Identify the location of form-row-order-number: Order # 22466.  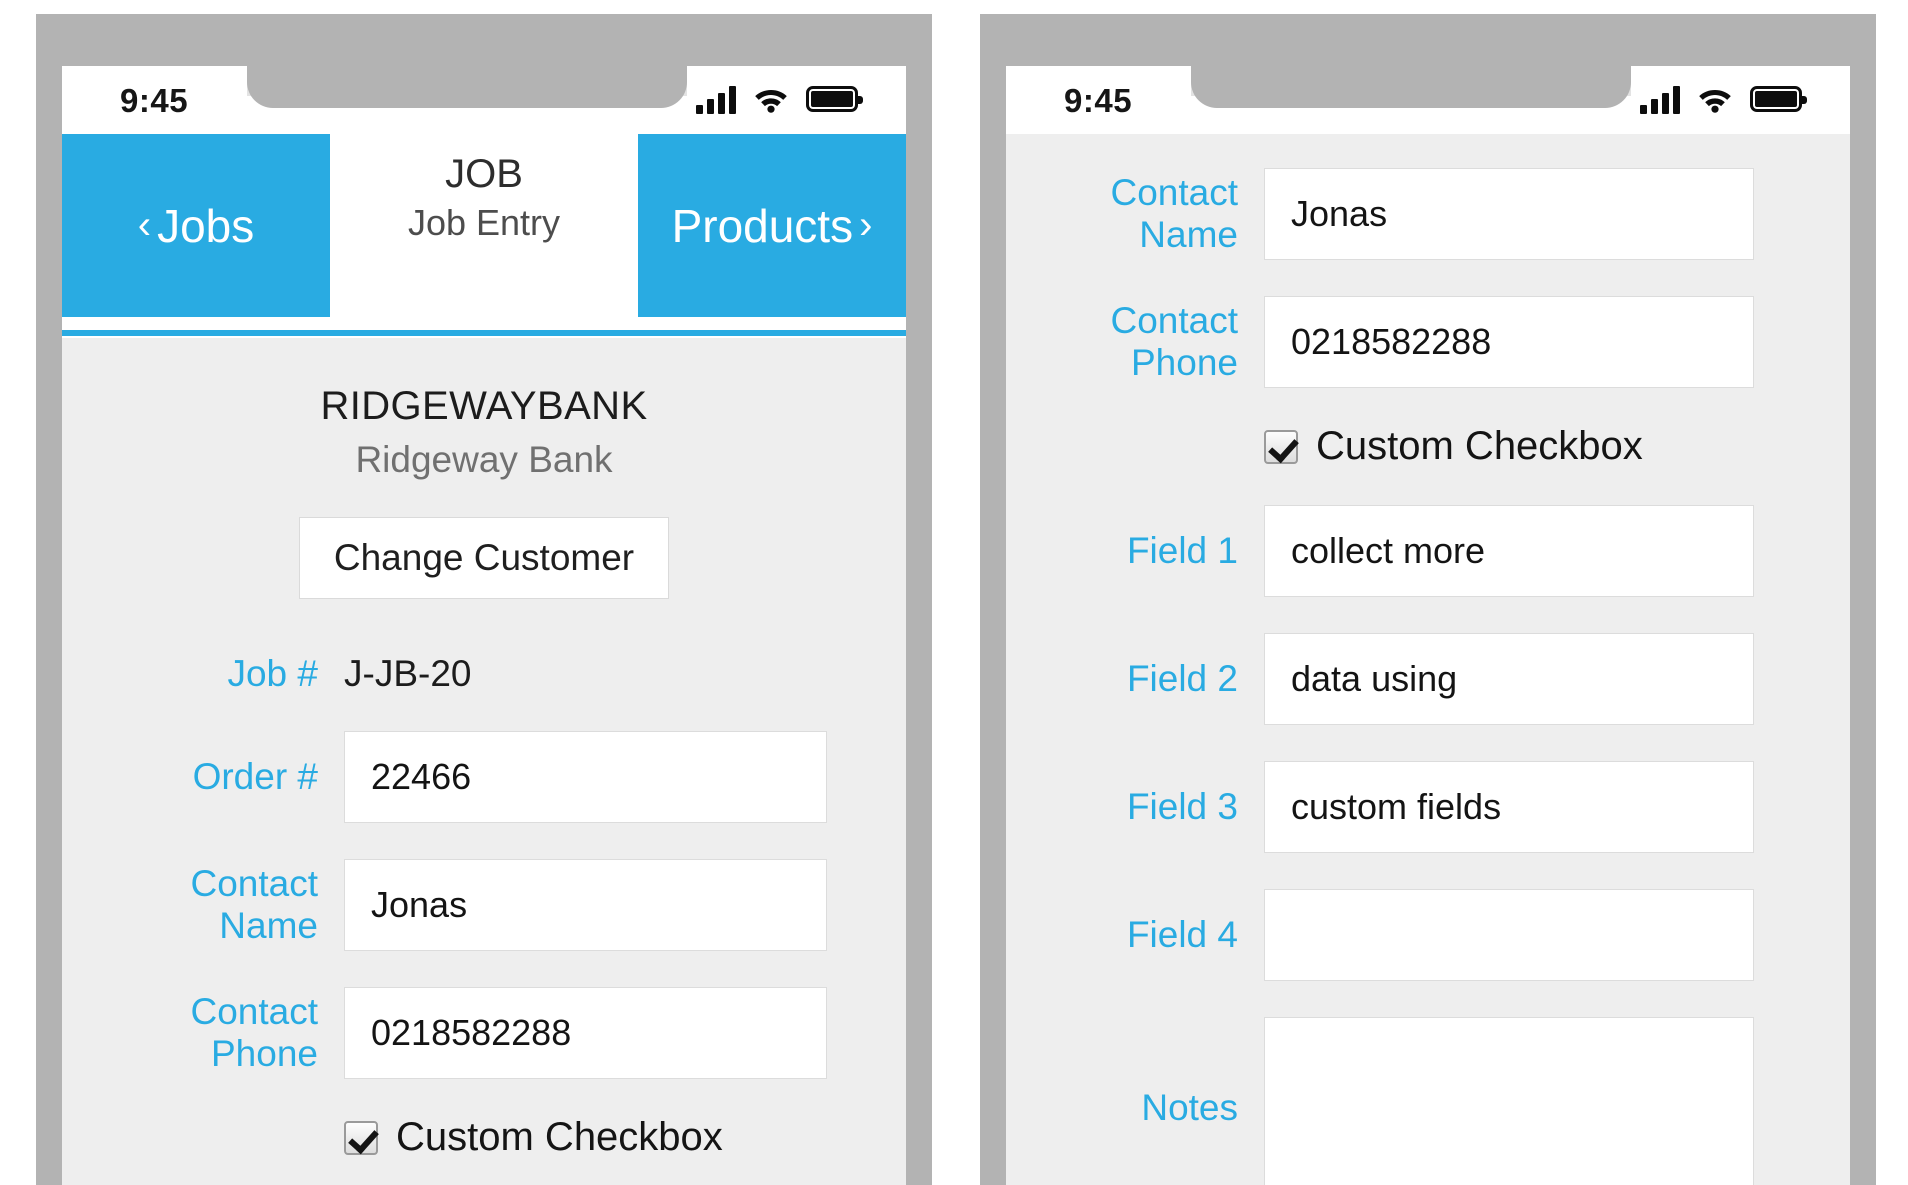
(484, 777).